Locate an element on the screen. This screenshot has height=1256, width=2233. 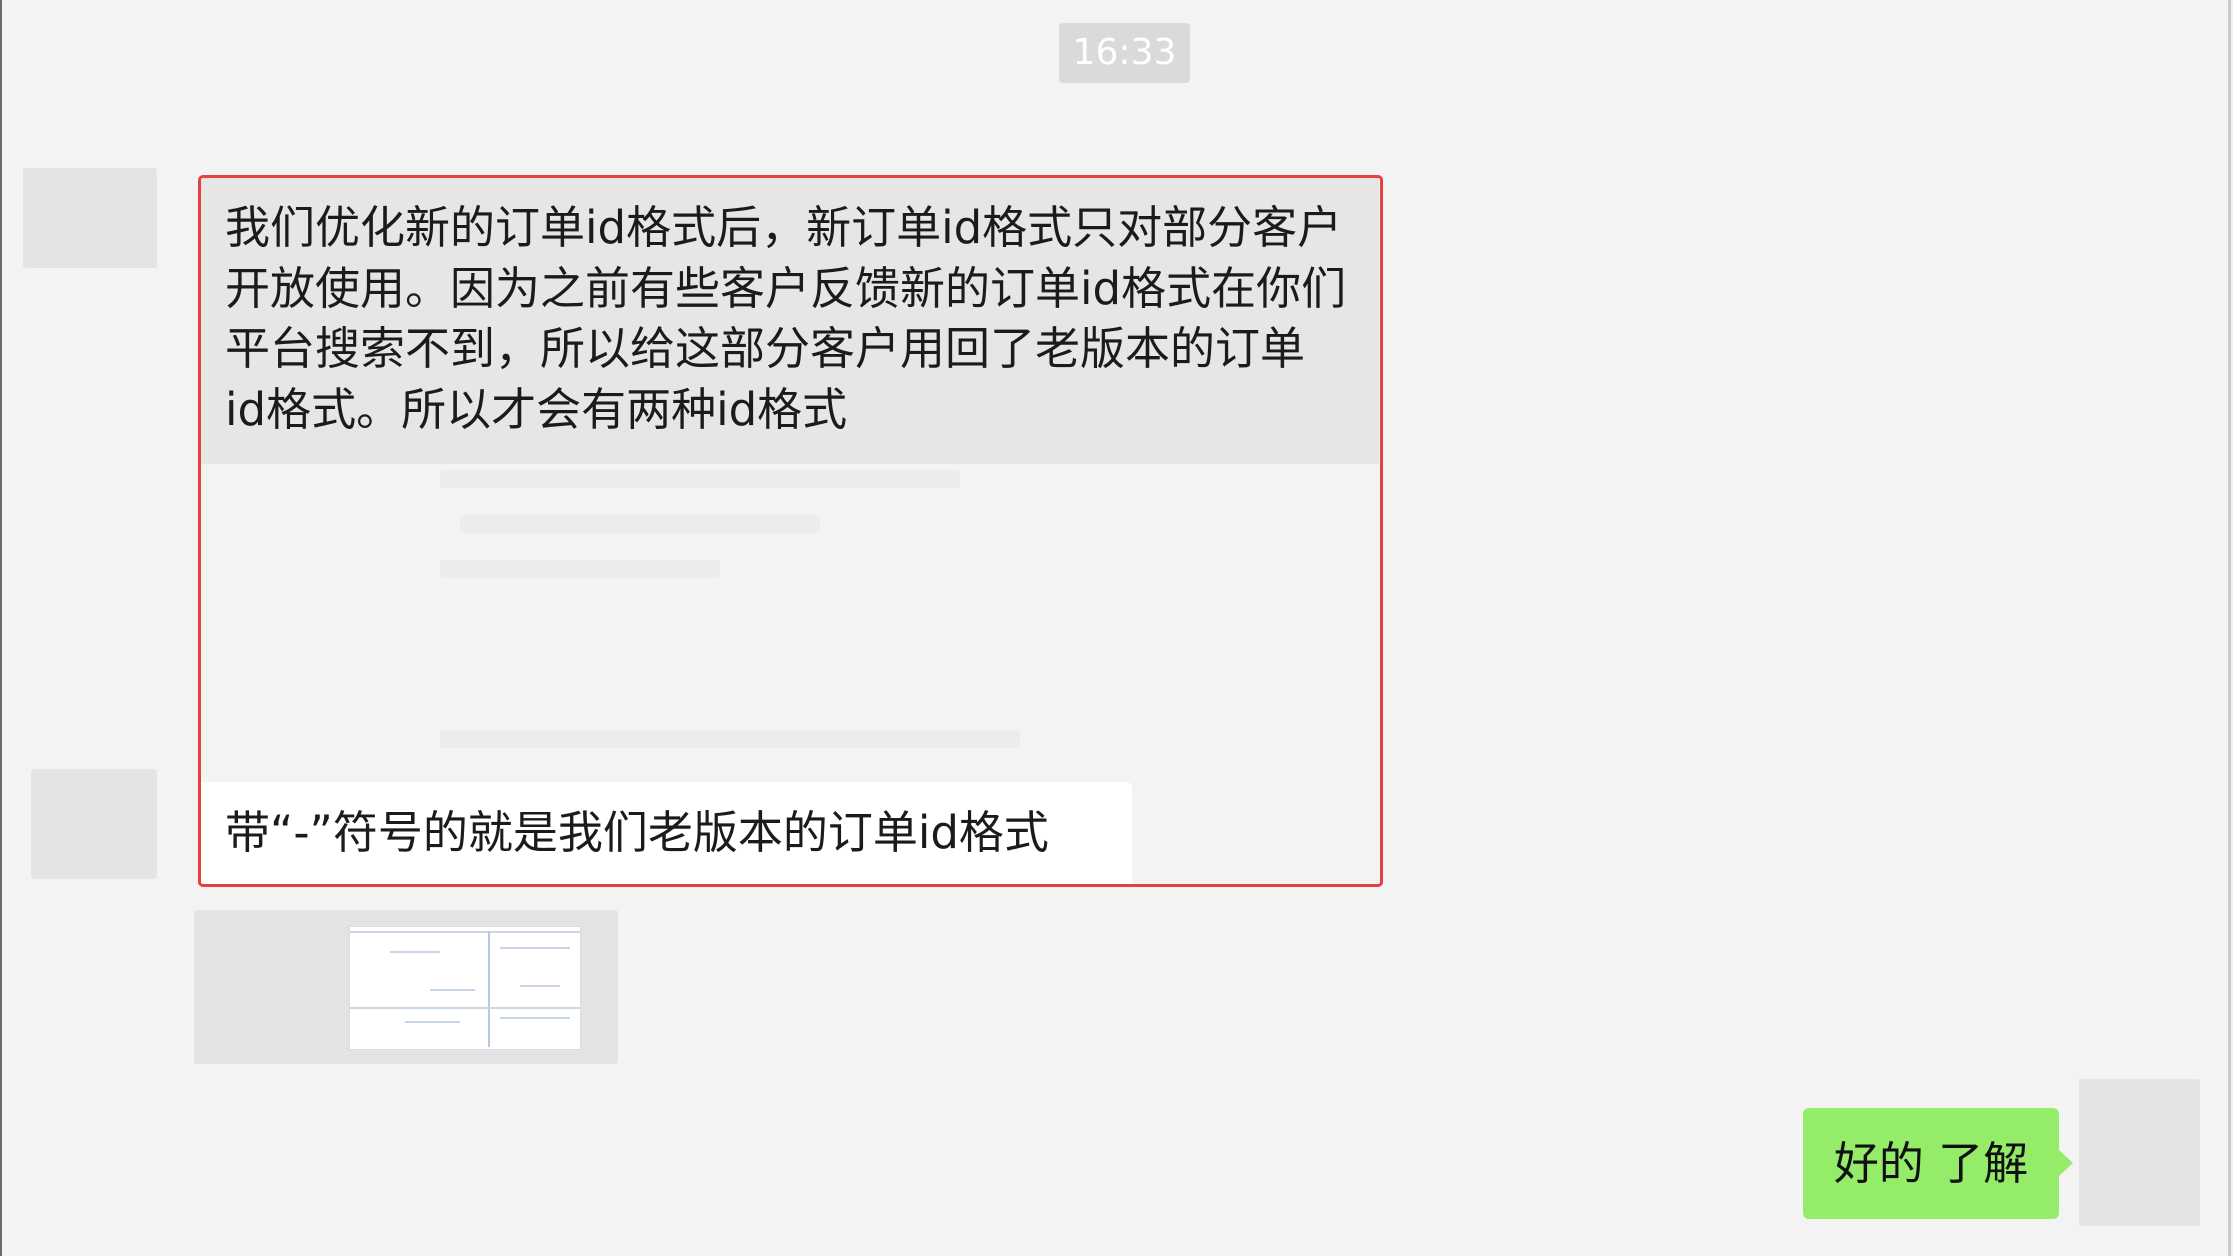
outgoing-message-bubble: 好的 了解 is located at coordinates (1931, 1163).